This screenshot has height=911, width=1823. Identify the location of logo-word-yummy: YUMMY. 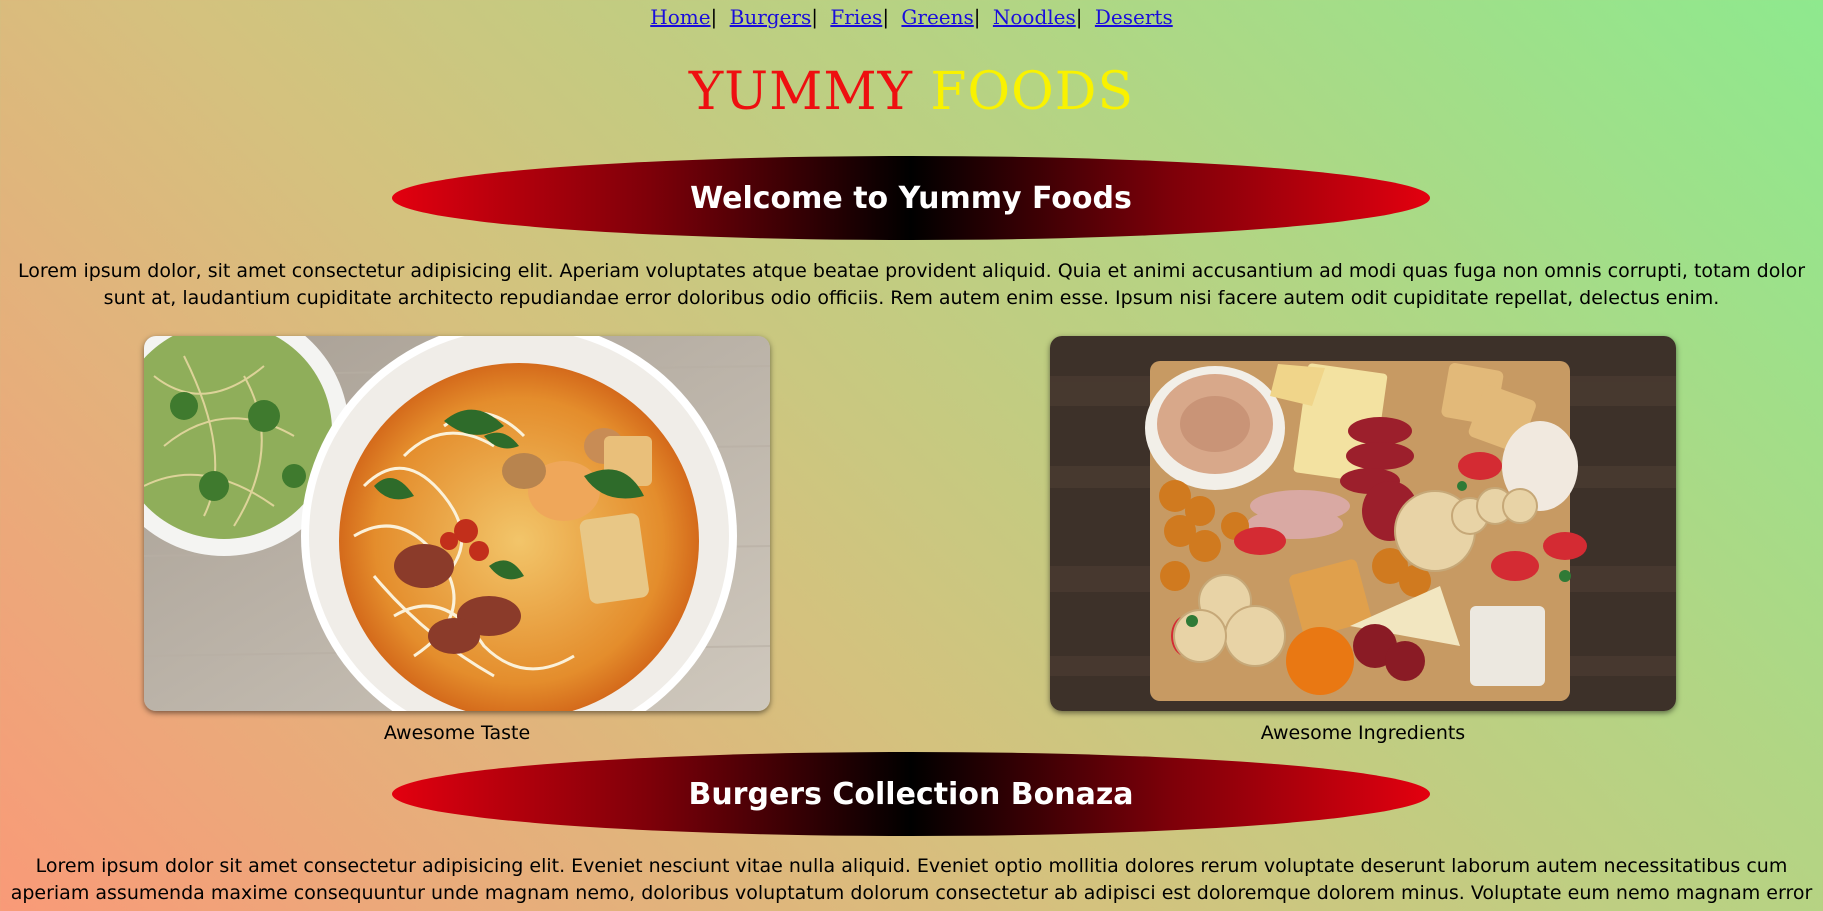
(800, 92).